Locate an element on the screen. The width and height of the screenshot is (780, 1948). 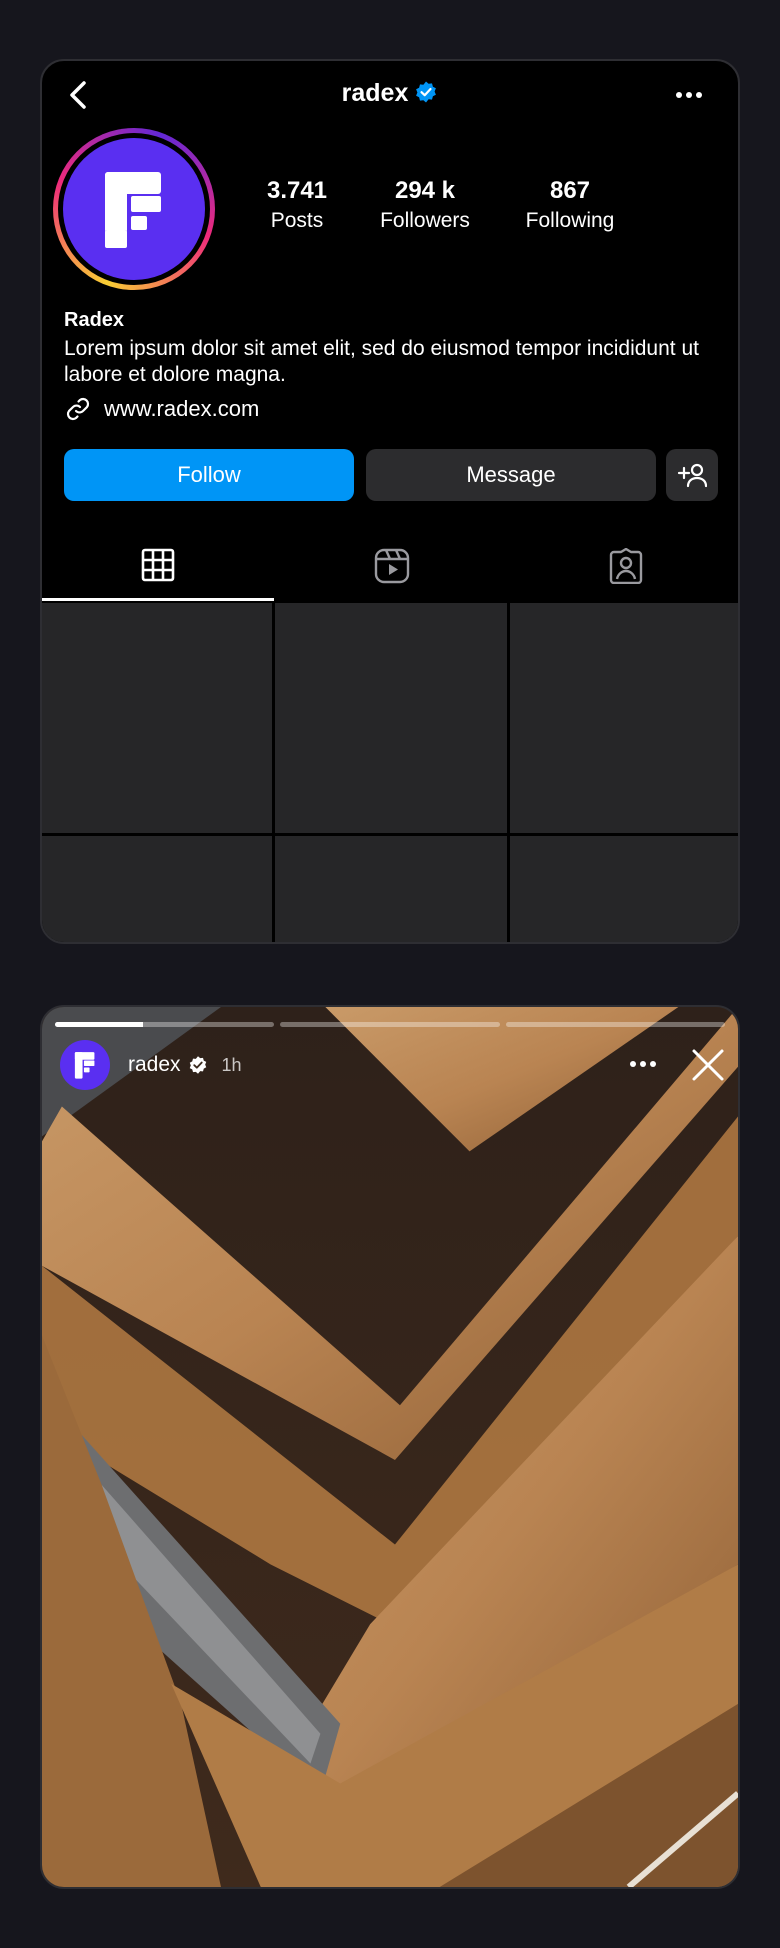
website-link: www.radex.com is located at coordinates (161, 409).